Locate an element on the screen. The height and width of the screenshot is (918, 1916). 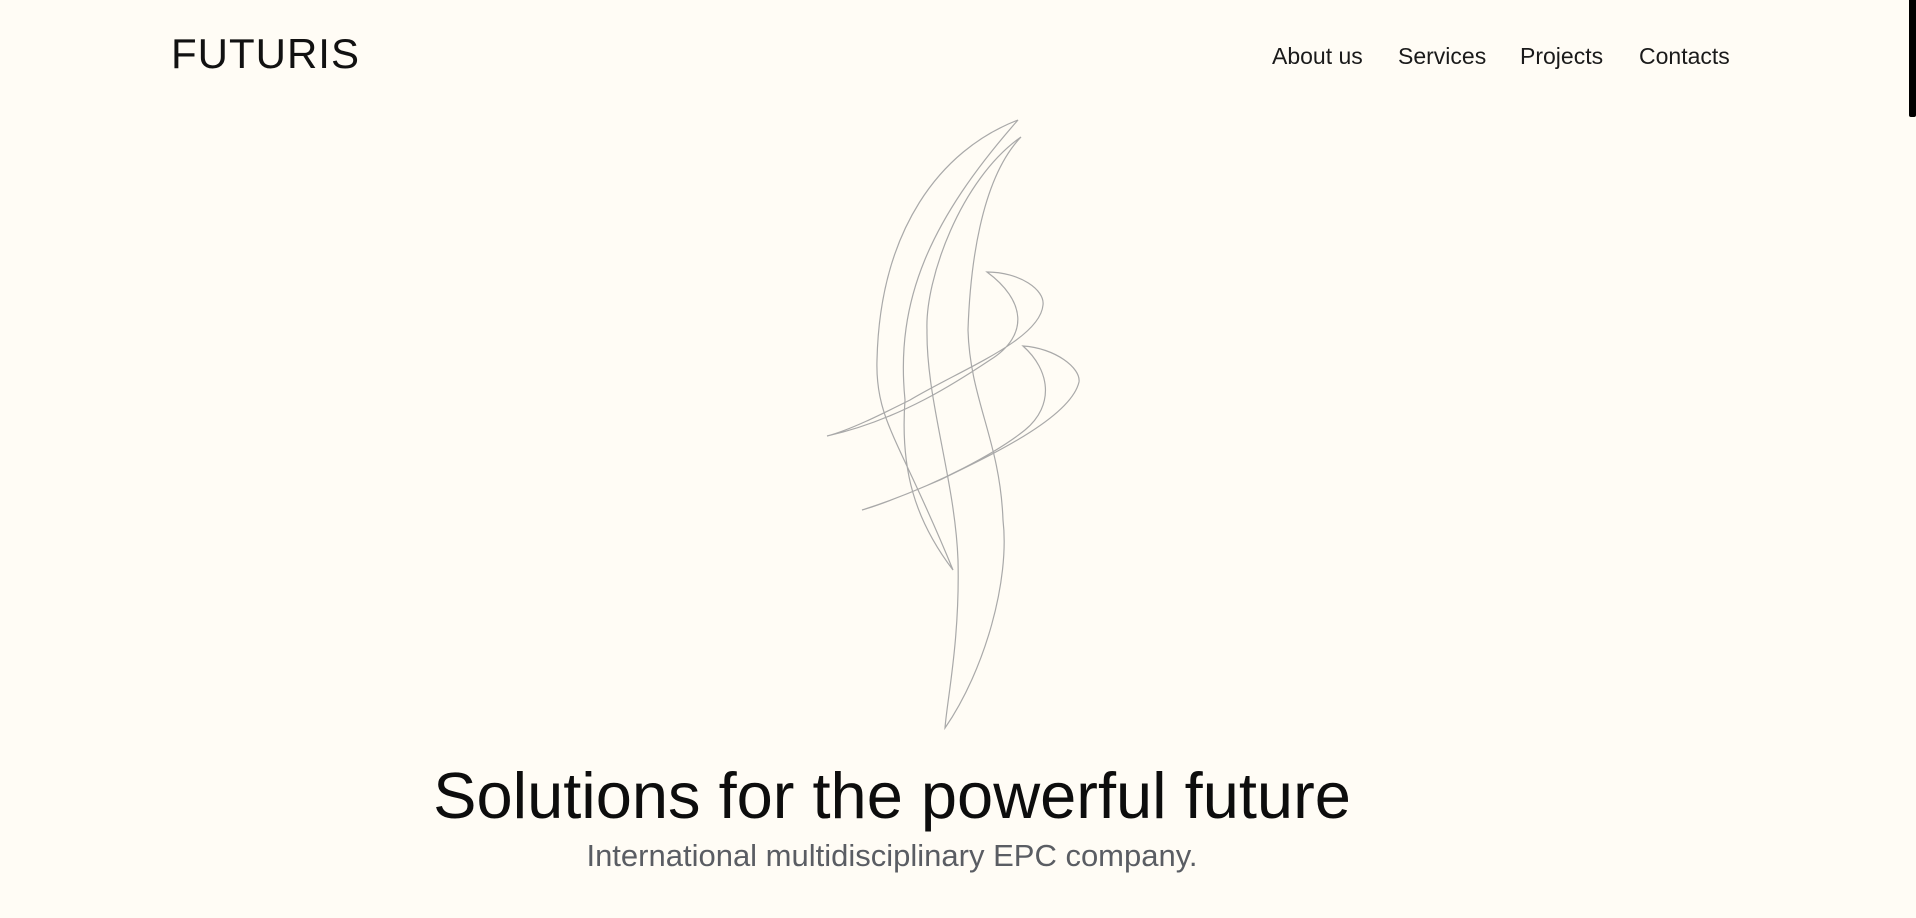
crescent-outer is located at coordinates (947, 345).